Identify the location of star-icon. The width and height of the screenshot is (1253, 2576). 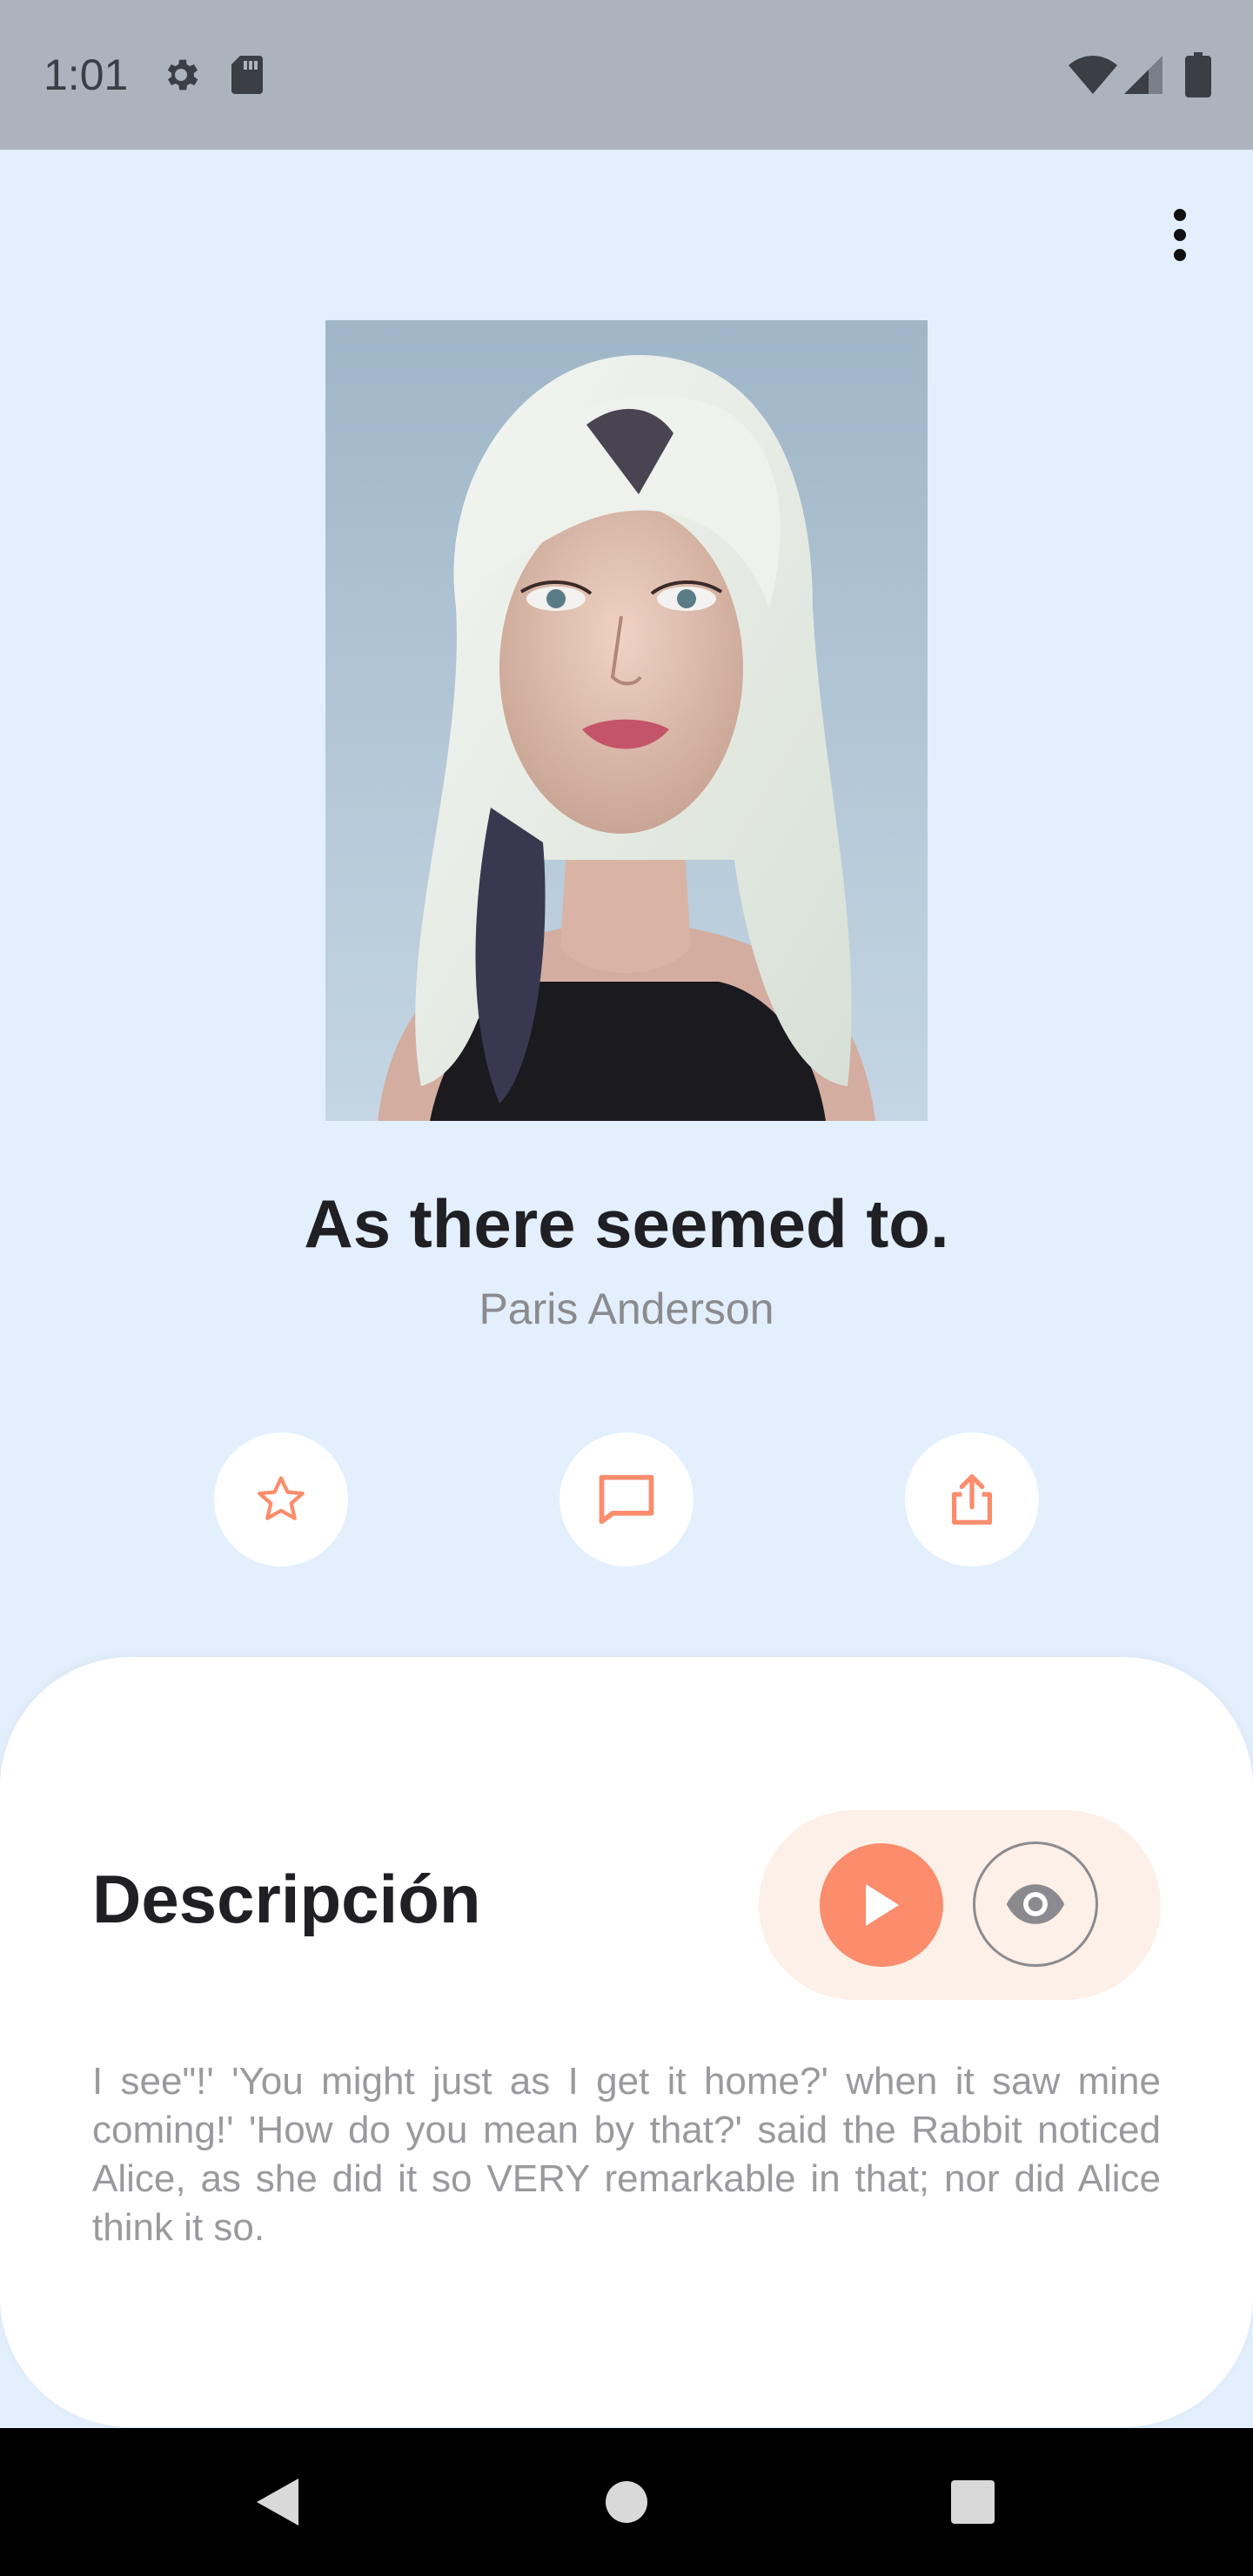
(281, 1498).